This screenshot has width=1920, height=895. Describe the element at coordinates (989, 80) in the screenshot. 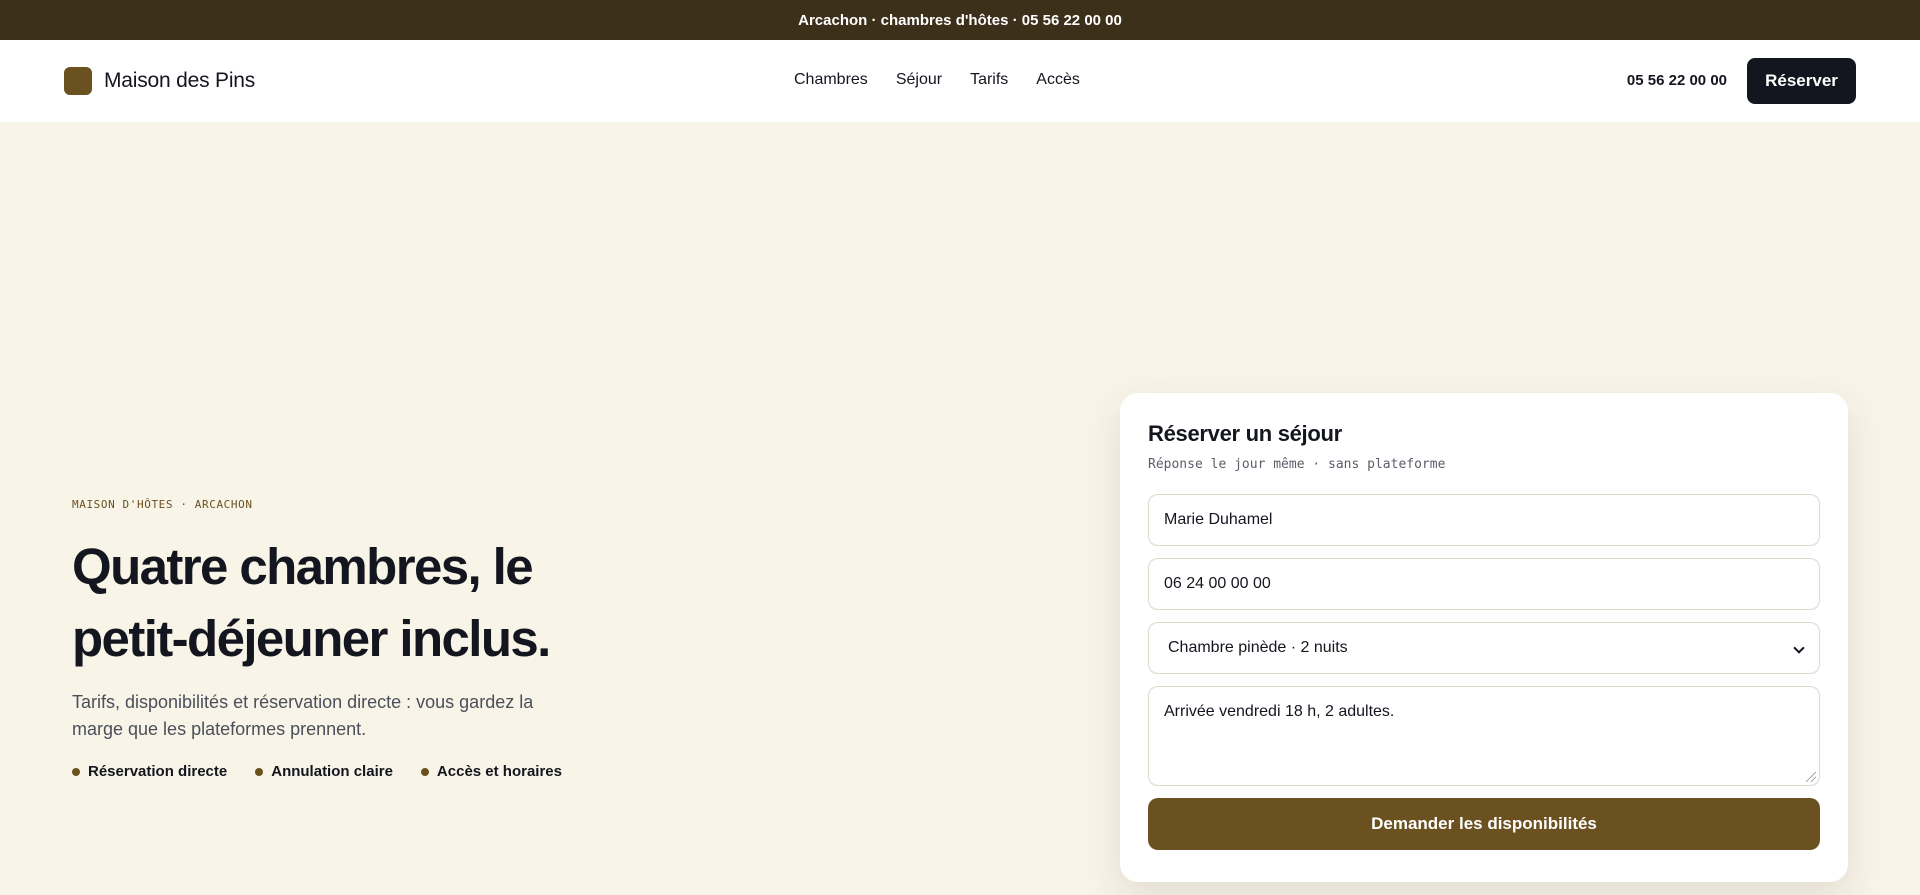

I see `nav-link-tarifs: Tarifs` at that location.